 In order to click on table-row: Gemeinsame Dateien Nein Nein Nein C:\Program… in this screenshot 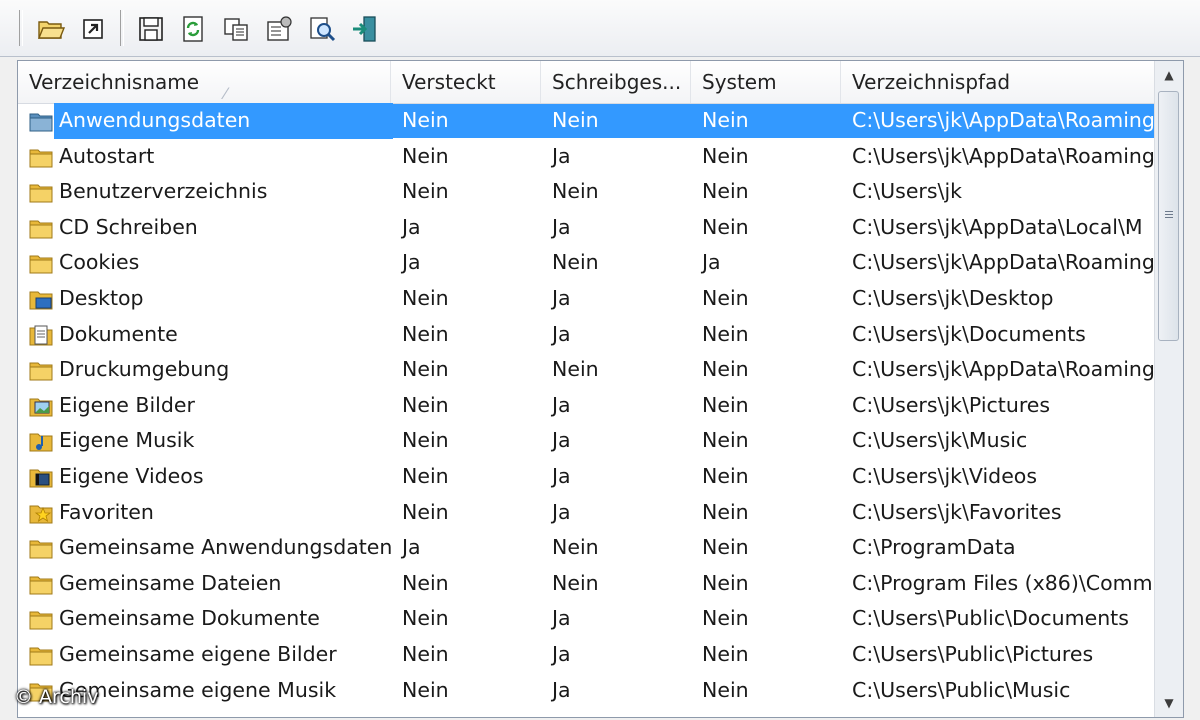, I will do `click(586, 584)`.